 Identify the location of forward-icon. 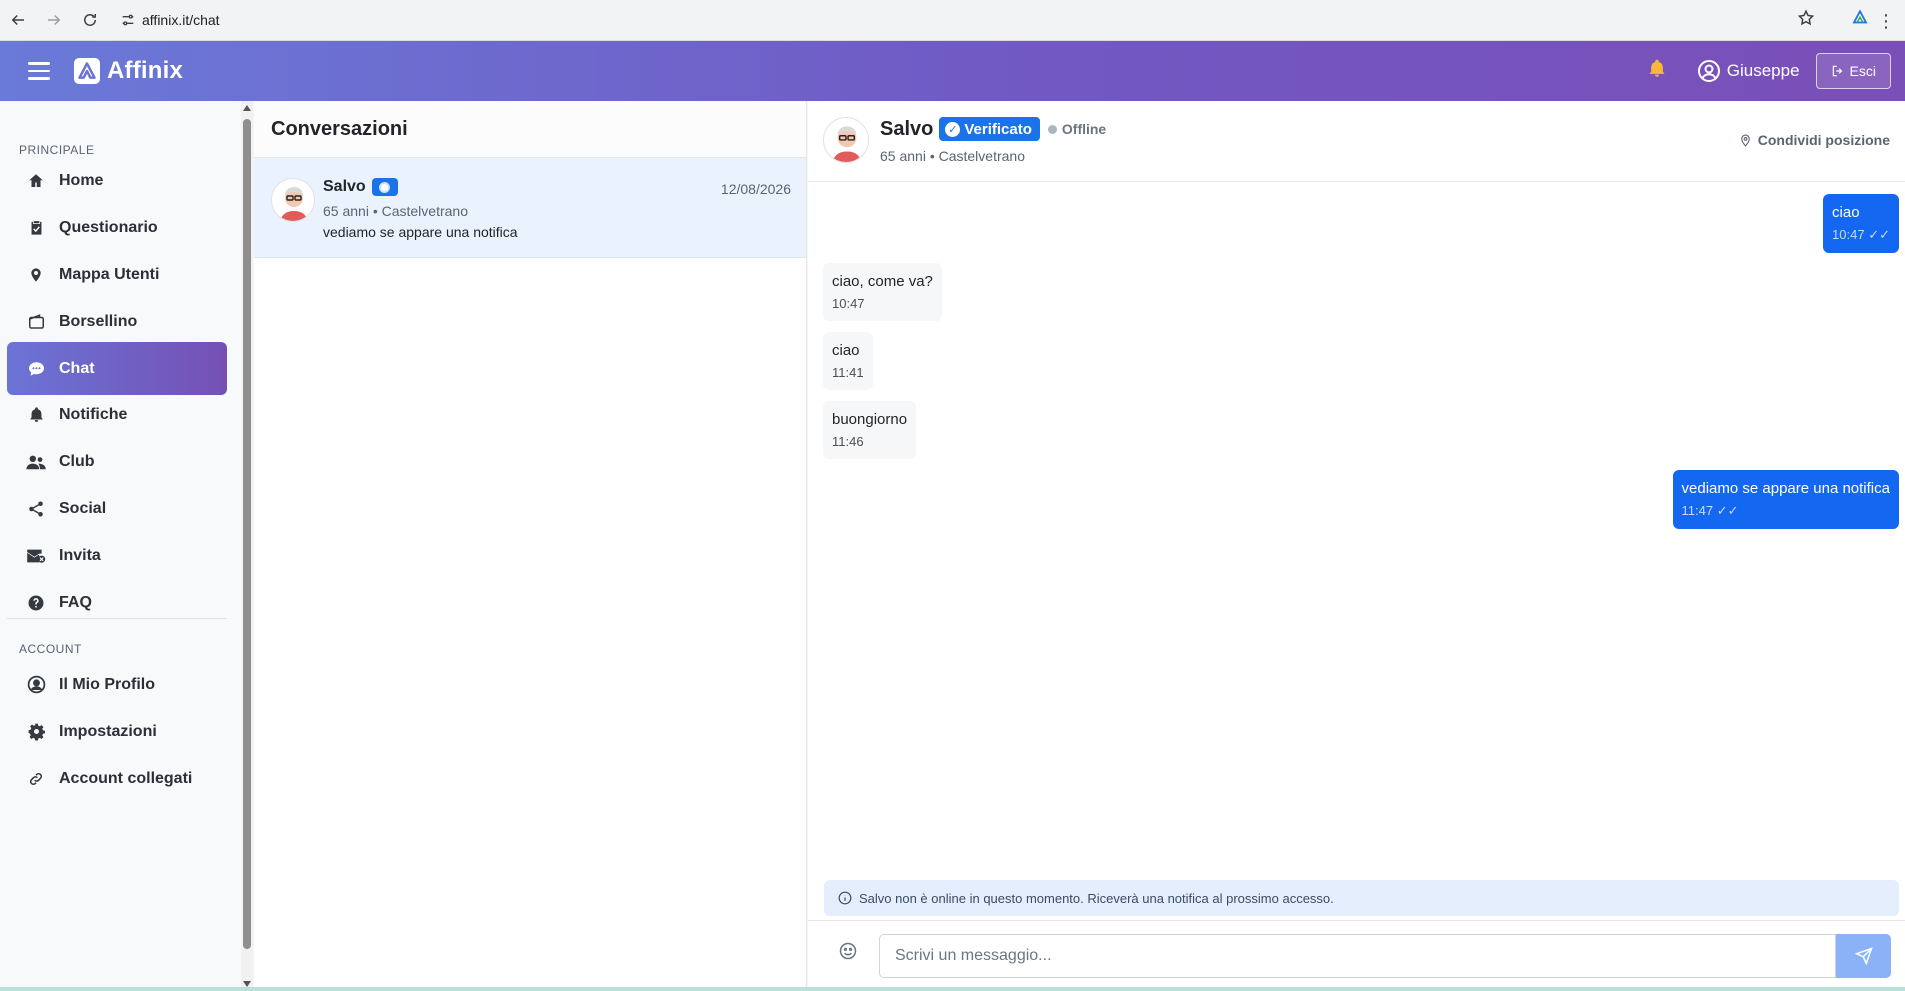
(54, 20).